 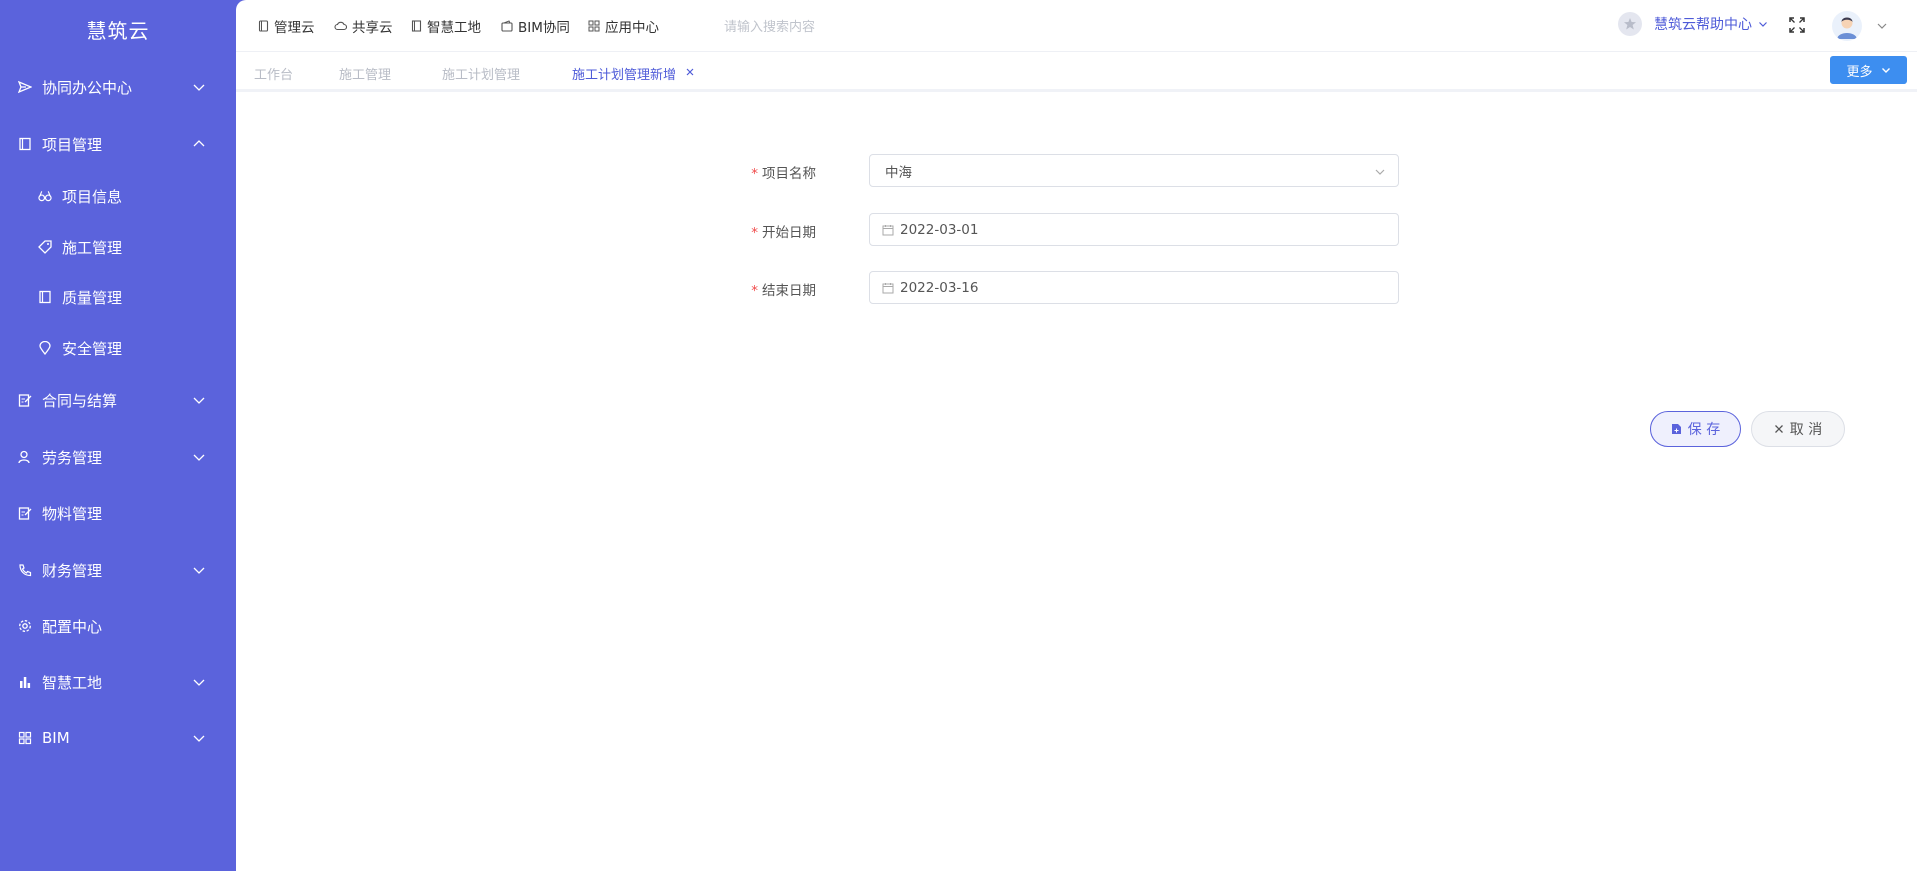 I want to click on sidebar-item-label: 财务管理, so click(x=72, y=570).